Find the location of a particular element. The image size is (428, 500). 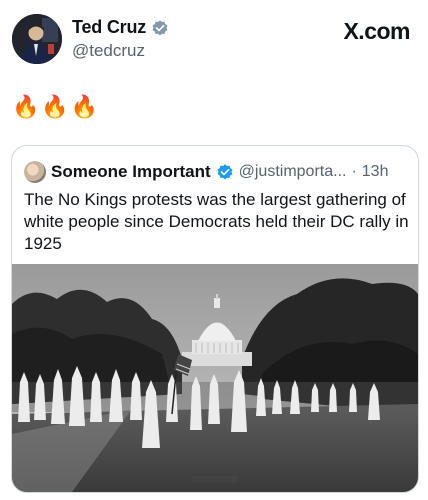

author-name-row: Ted Cruz is located at coordinates (120, 27).